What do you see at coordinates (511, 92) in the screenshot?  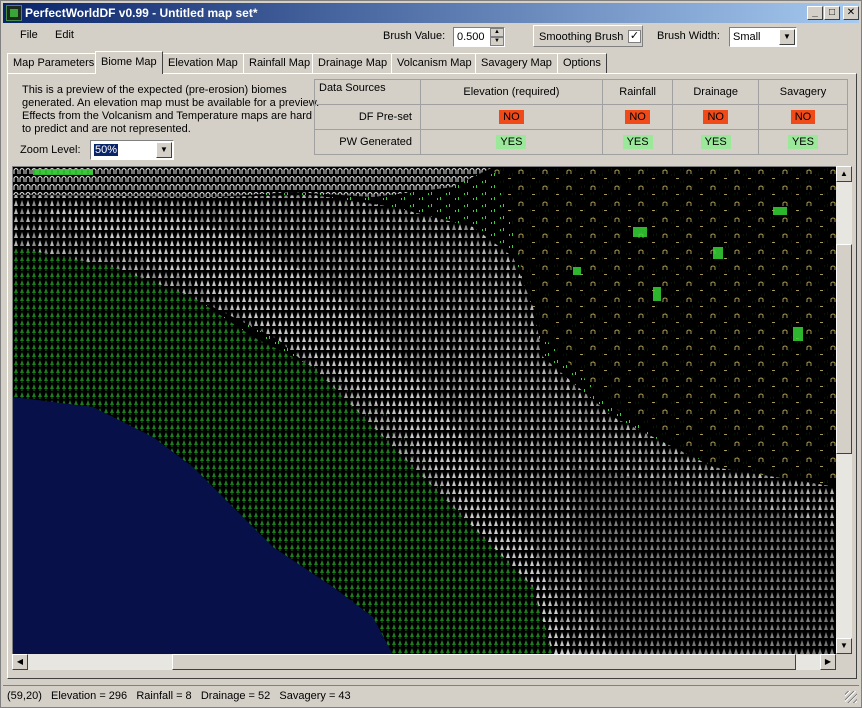 I see `column-header: Elevation (required)` at bounding box center [511, 92].